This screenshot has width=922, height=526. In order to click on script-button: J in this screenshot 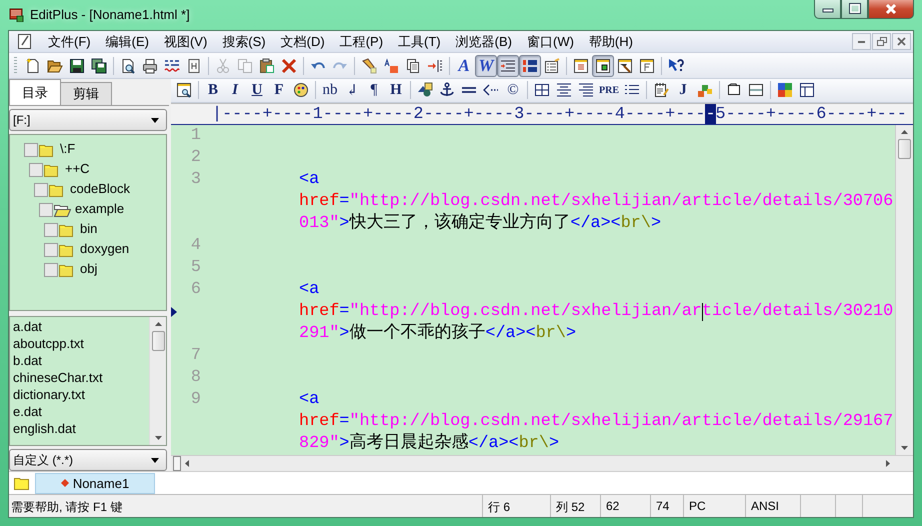, I will do `click(683, 90)`.